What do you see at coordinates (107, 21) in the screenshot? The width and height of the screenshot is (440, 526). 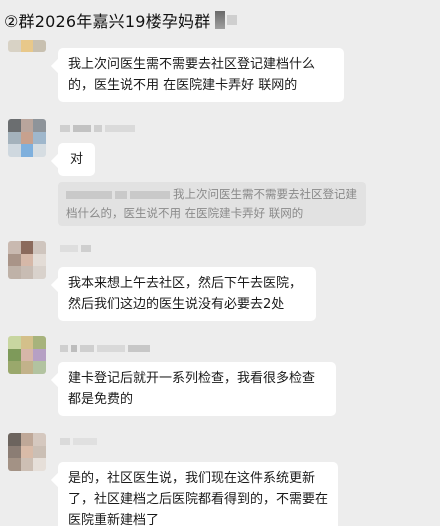 I see `group-title: ②群2026年嘉兴19楼孕妈群` at bounding box center [107, 21].